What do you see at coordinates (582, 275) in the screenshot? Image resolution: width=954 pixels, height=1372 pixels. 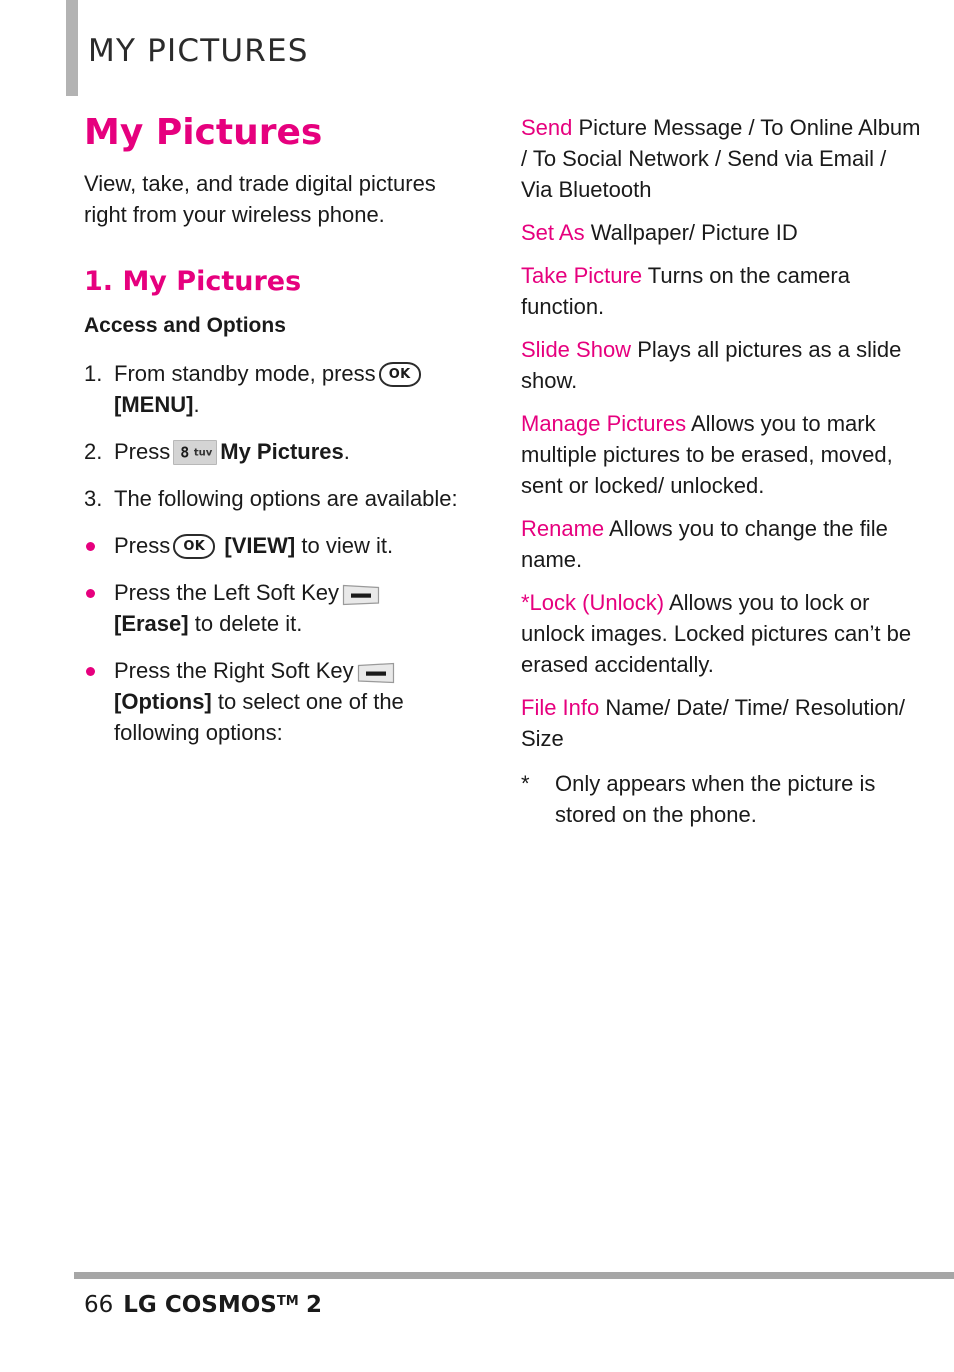 I see `option-term: Take Picture` at bounding box center [582, 275].